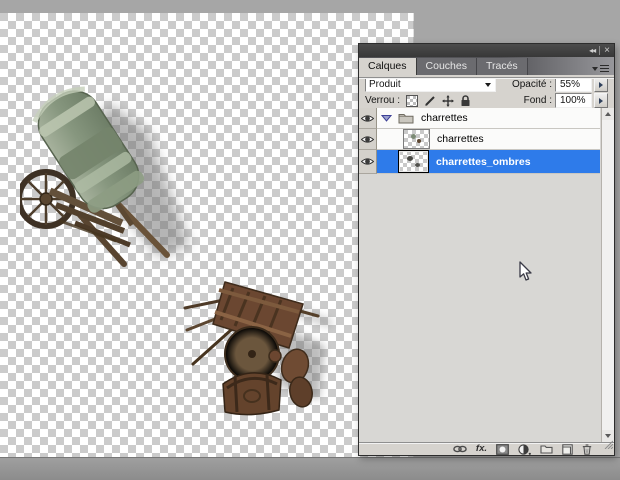 The width and height of the screenshot is (620, 480). I want to click on fill-spinner-button, so click(601, 100).